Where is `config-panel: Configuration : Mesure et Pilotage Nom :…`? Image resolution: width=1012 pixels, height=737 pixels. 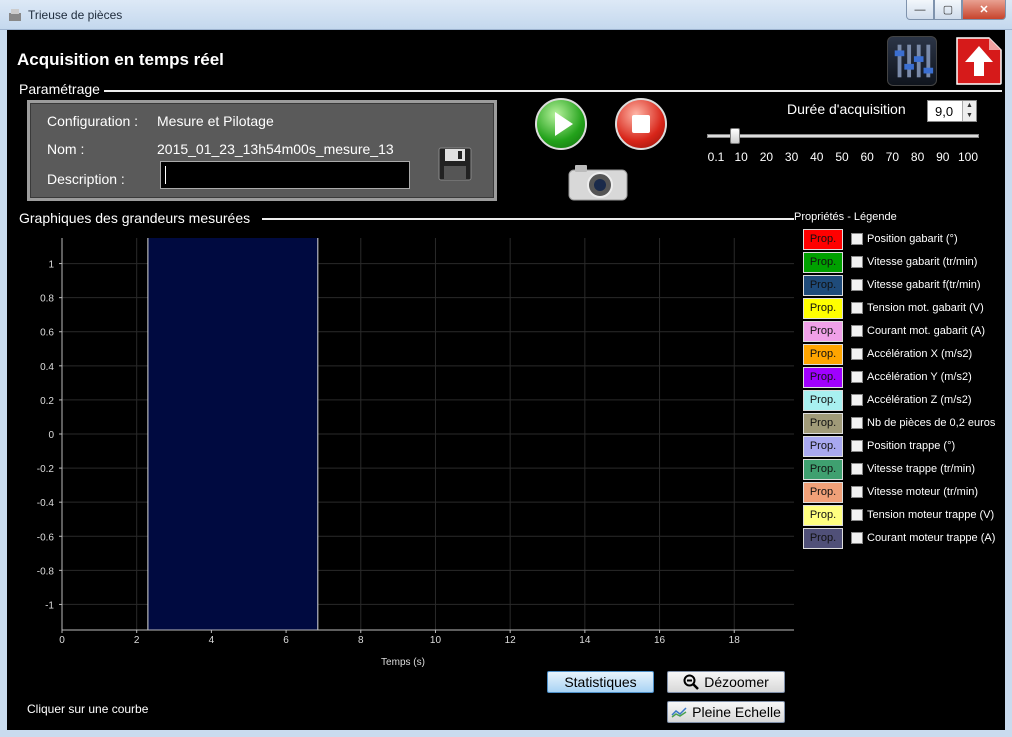 config-panel: Configuration : Mesure et Pilotage Nom :… is located at coordinates (262, 150).